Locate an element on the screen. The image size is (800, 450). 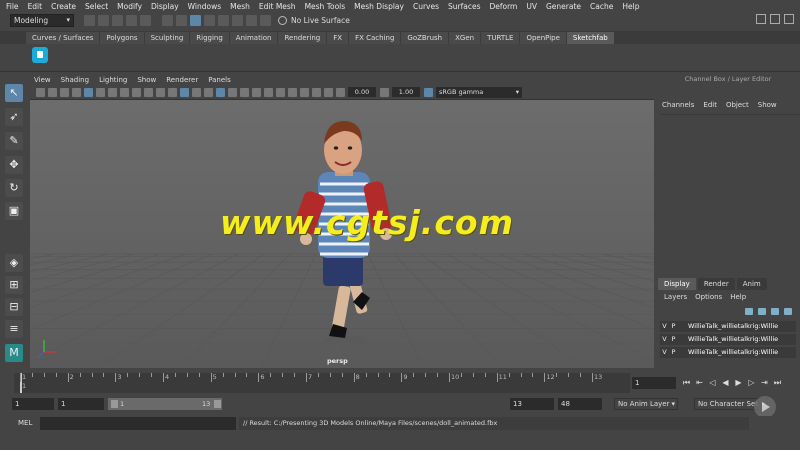
menu-cache: Cache is located at coordinates (601, 6).